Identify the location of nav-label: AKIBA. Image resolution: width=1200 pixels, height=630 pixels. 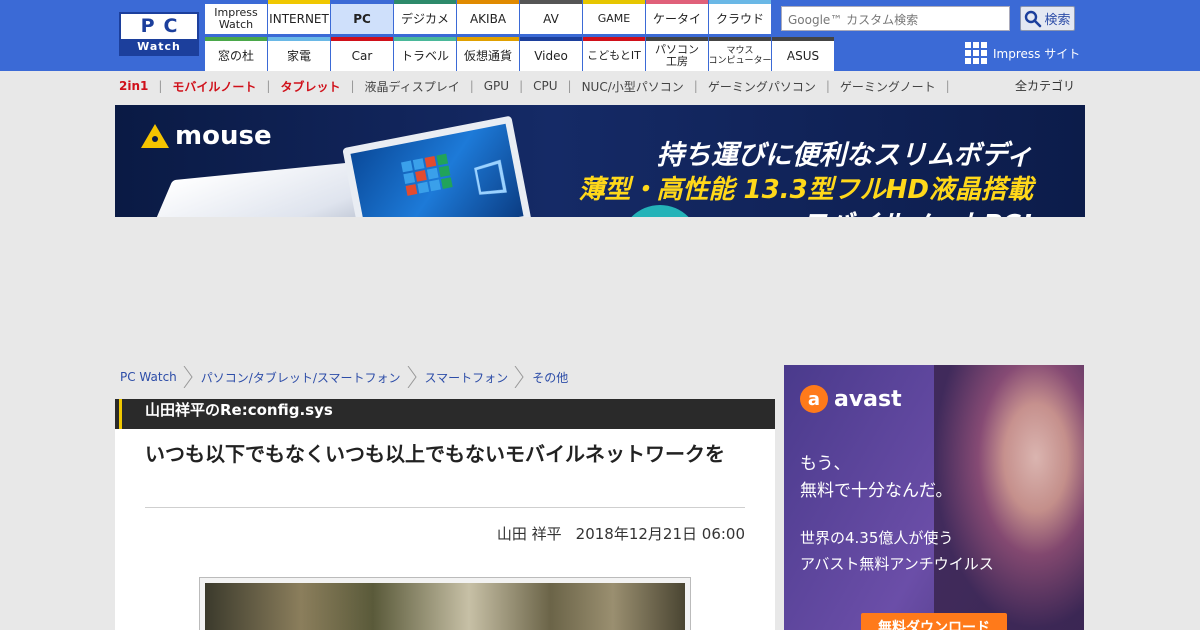
(488, 18).